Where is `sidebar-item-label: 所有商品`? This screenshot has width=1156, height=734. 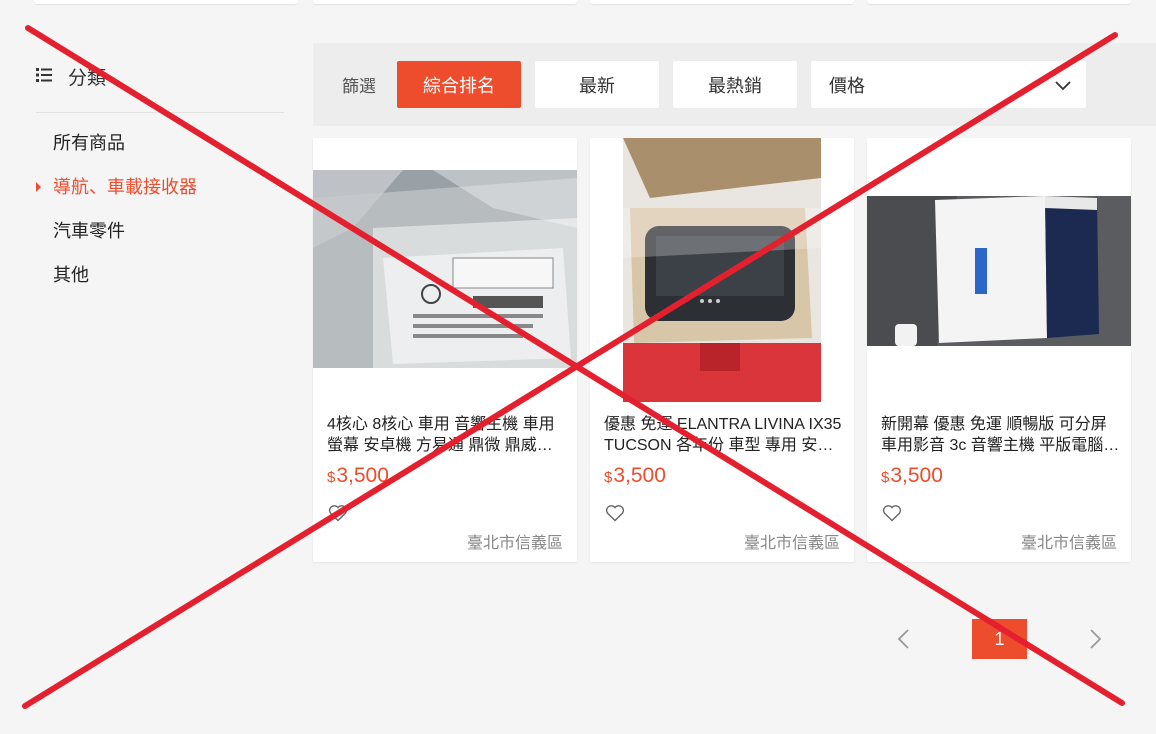 sidebar-item-label: 所有商品 is located at coordinates (89, 143).